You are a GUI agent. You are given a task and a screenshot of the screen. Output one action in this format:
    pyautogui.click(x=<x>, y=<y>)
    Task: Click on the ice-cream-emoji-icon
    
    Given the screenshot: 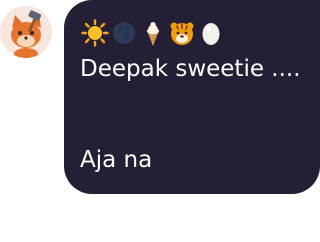 What is the action you would take?
    pyautogui.click(x=153, y=33)
    